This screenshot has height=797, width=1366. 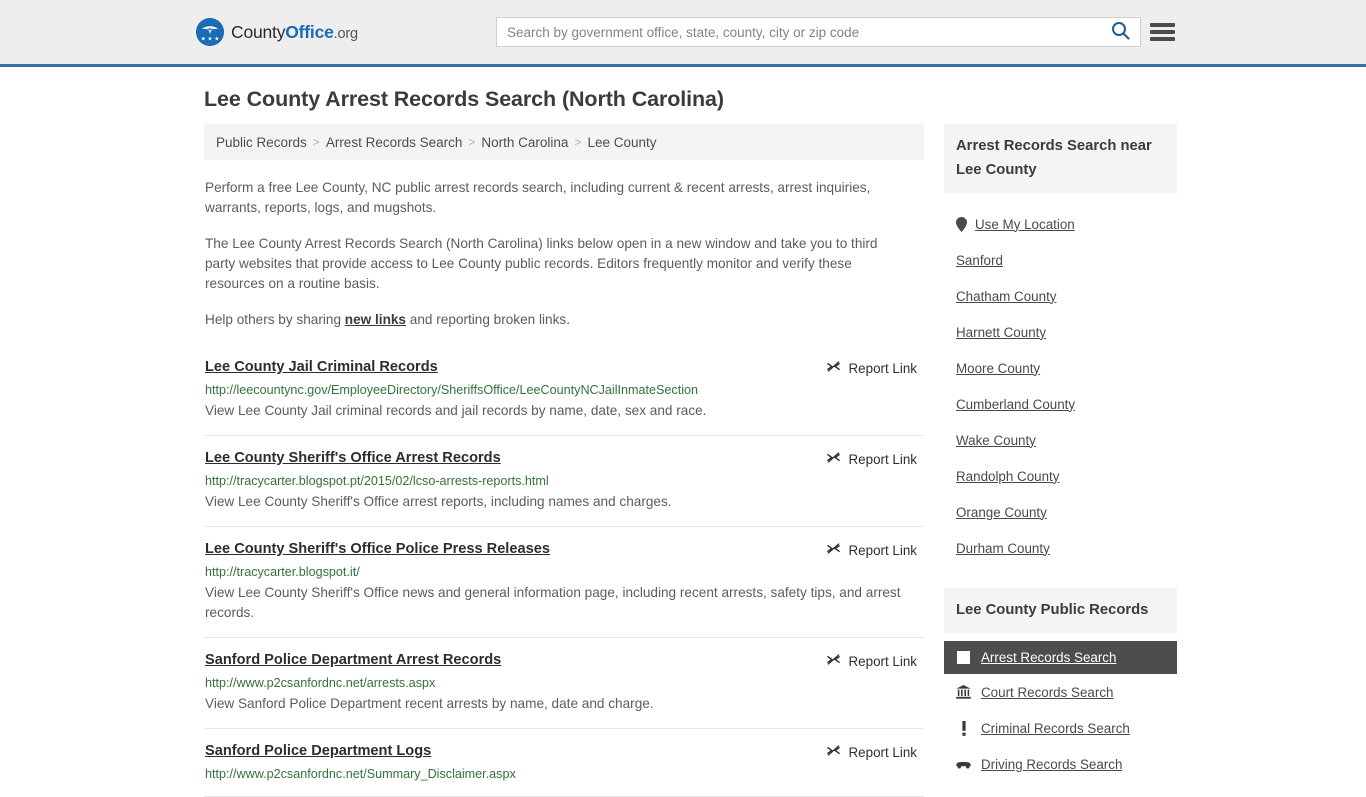 I want to click on breadcrumb-item-lee-county: Lee County, so click(x=621, y=142).